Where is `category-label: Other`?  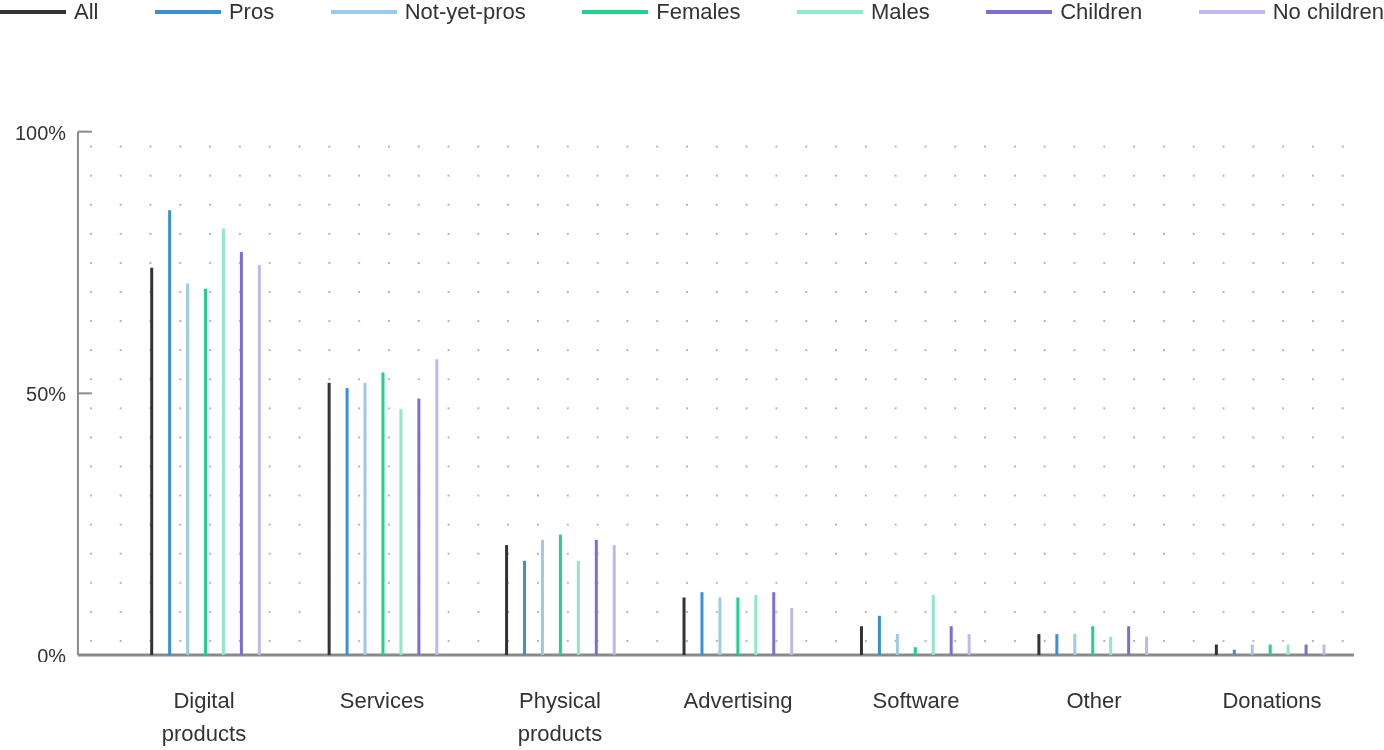
category-label: Other is located at coordinates (1094, 701).